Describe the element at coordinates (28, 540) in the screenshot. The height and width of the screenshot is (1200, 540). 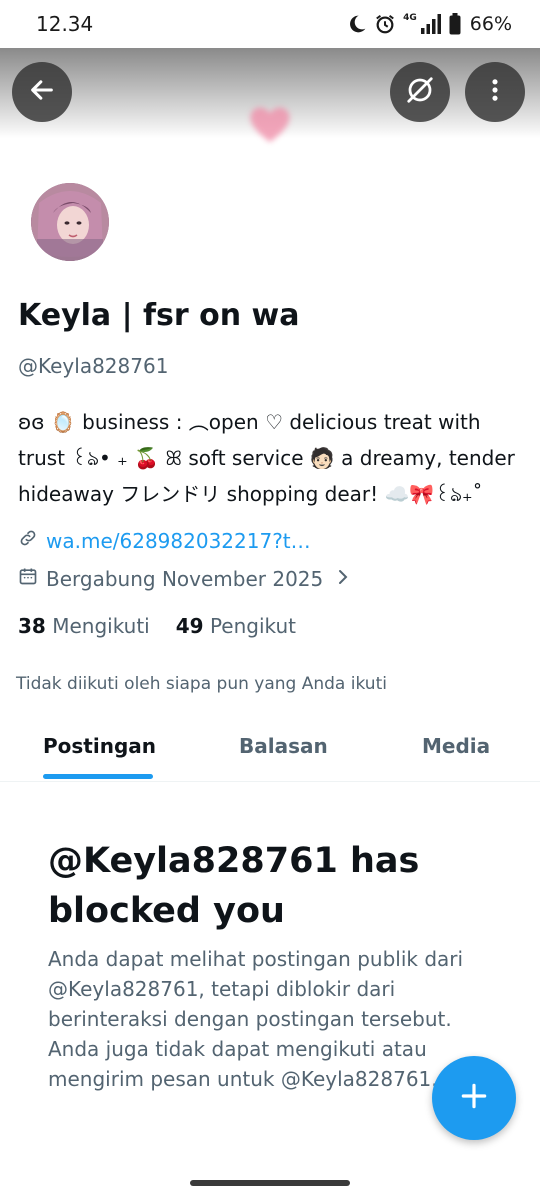
I see `link-icon` at that location.